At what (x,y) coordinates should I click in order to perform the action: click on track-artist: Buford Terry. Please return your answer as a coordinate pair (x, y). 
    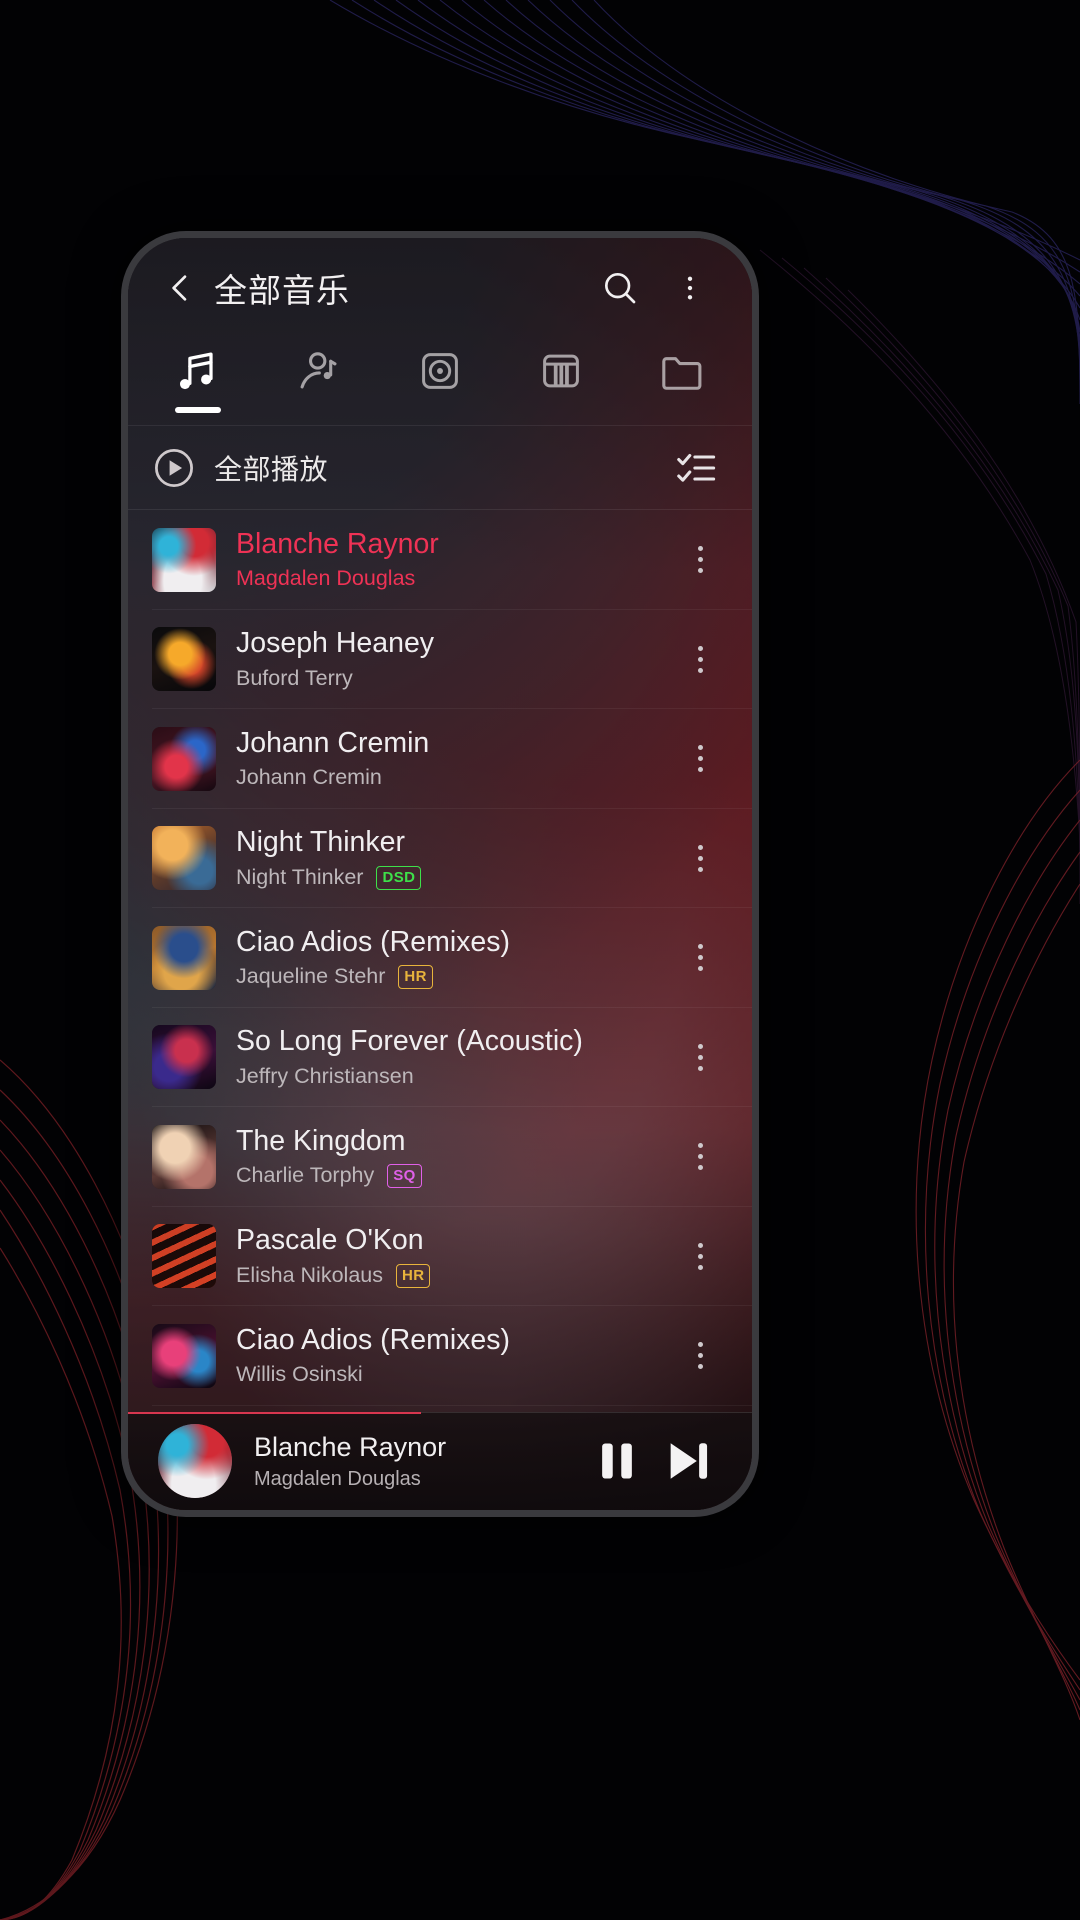
    Looking at the image, I should click on (294, 677).